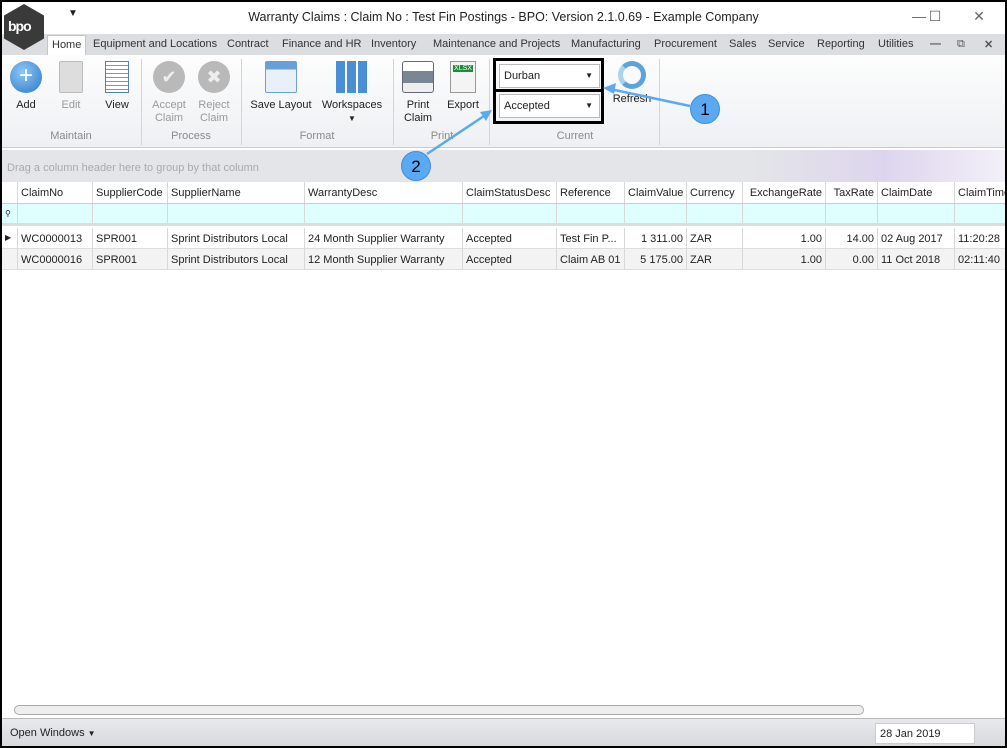 The image size is (1007, 748). I want to click on table-cell: 02 Aug 2017, so click(916, 238).